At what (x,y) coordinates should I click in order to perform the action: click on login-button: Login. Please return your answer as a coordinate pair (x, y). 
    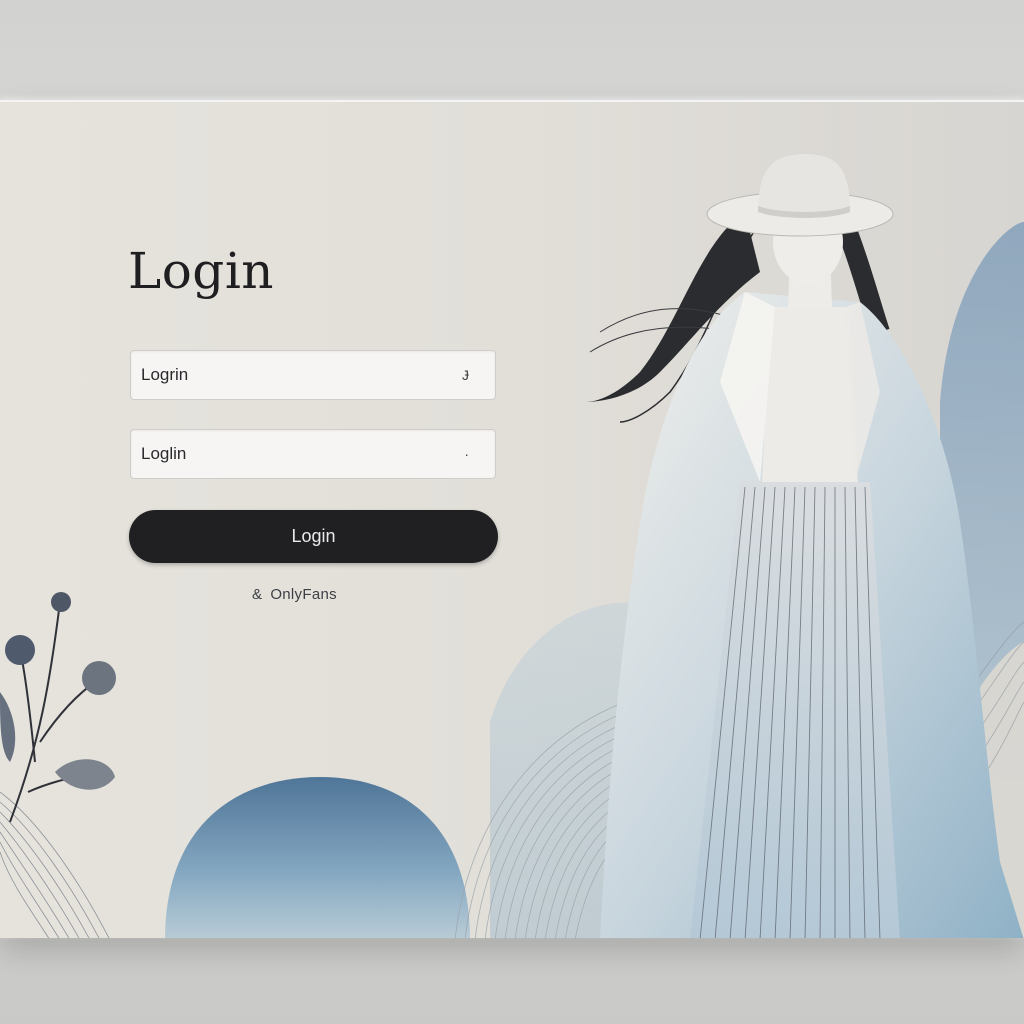
    Looking at the image, I should click on (313, 536).